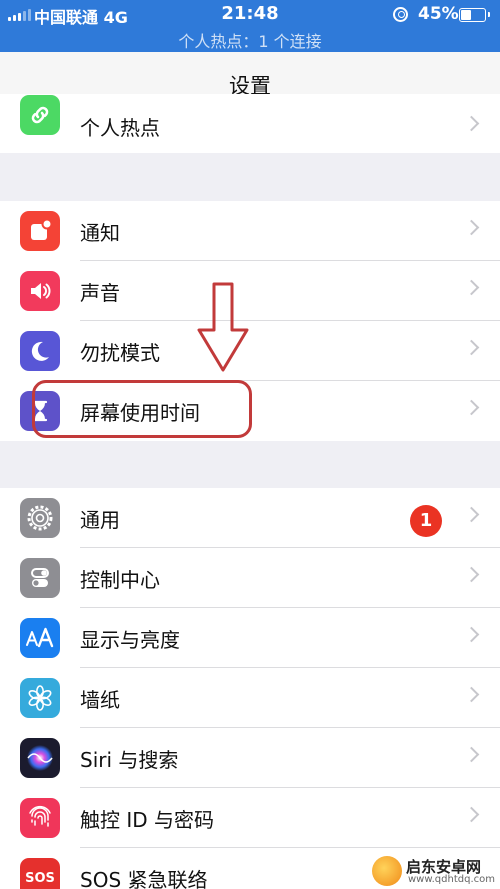  I want to click on speaker-icon, so click(40, 291).